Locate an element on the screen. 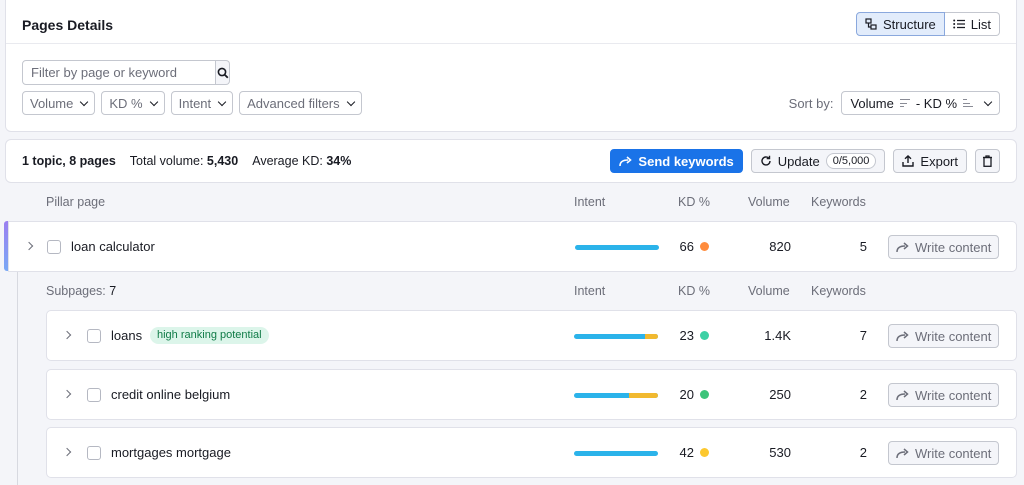 The height and width of the screenshot is (485, 1024). sort-label: Sort by: is located at coordinates (811, 103).